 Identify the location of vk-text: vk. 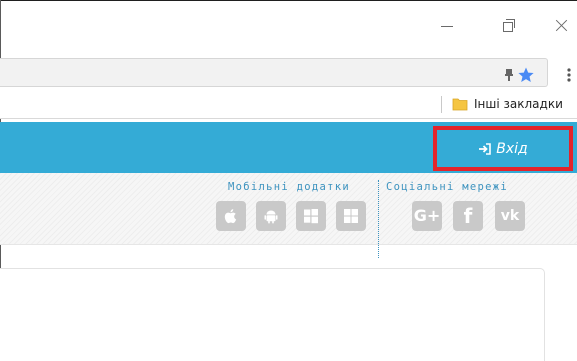
(510, 216).